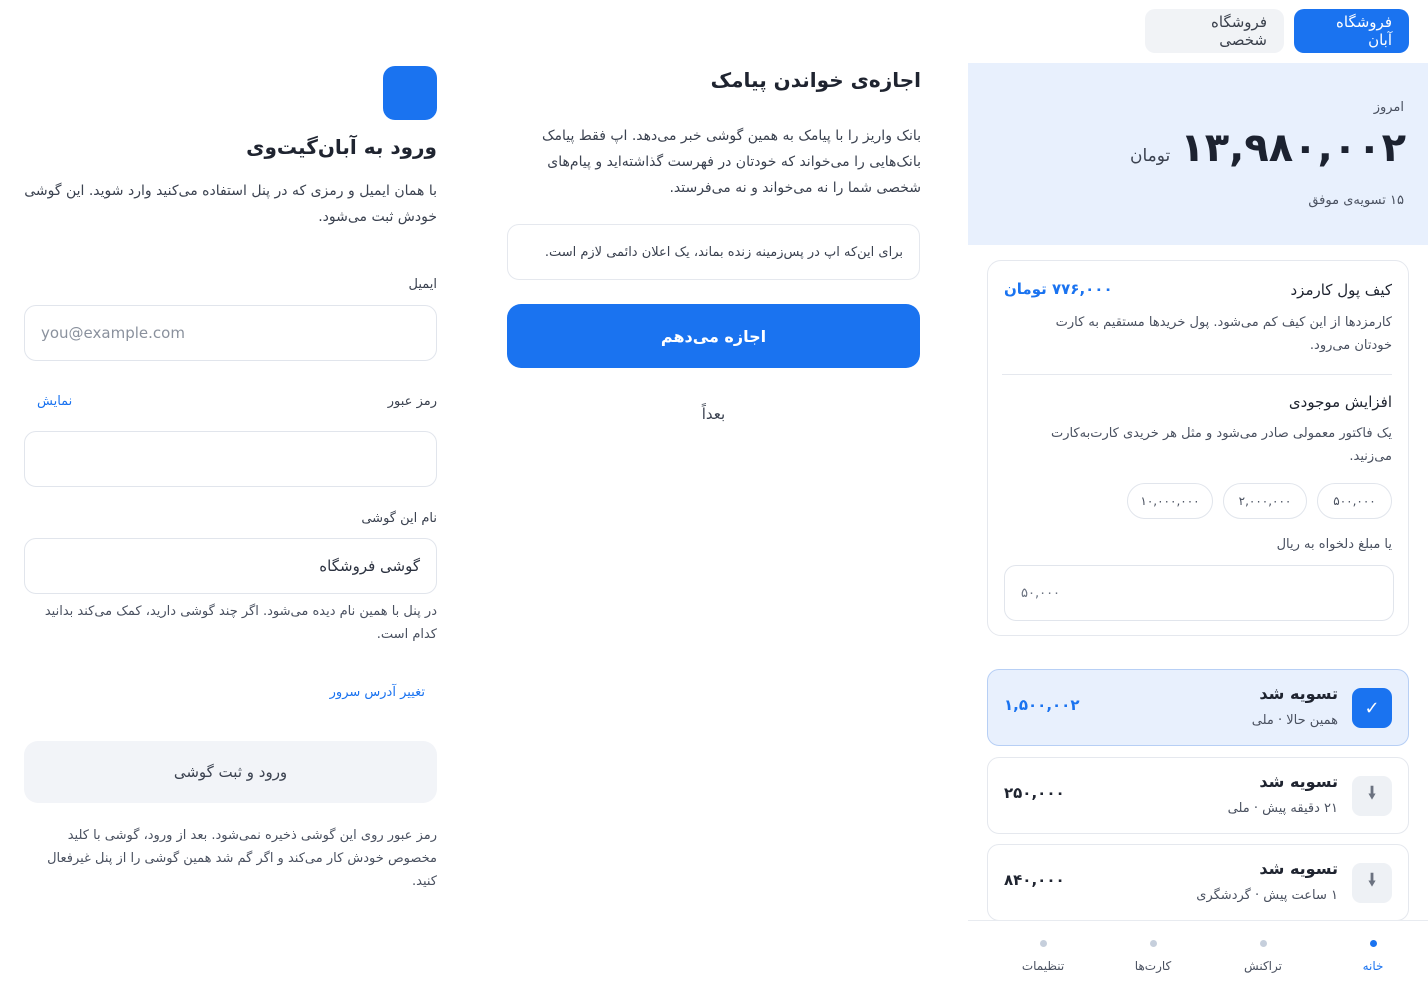  I want to click on topup-title: افزایش موجودی, so click(1340, 402).